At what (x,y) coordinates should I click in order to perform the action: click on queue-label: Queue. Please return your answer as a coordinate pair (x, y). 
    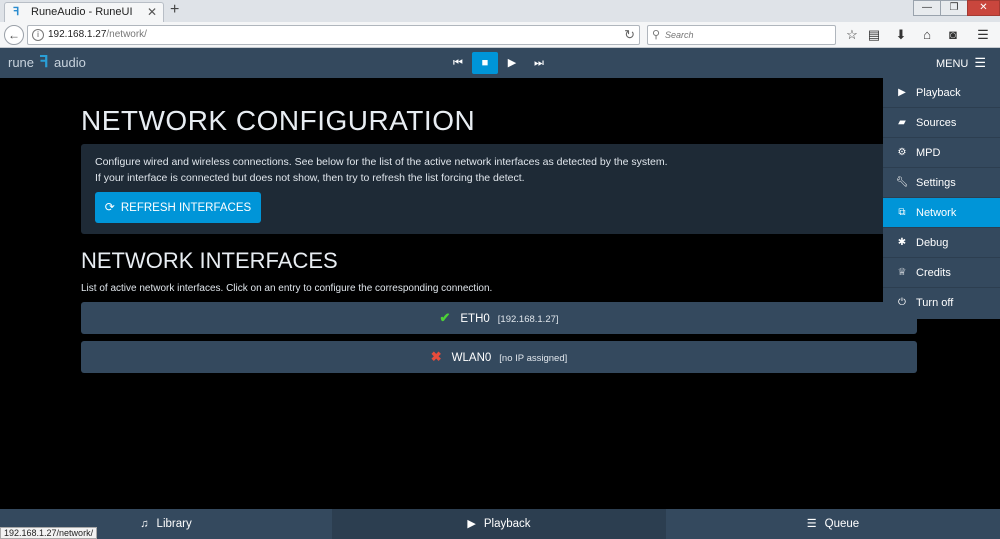
    Looking at the image, I should click on (842, 524).